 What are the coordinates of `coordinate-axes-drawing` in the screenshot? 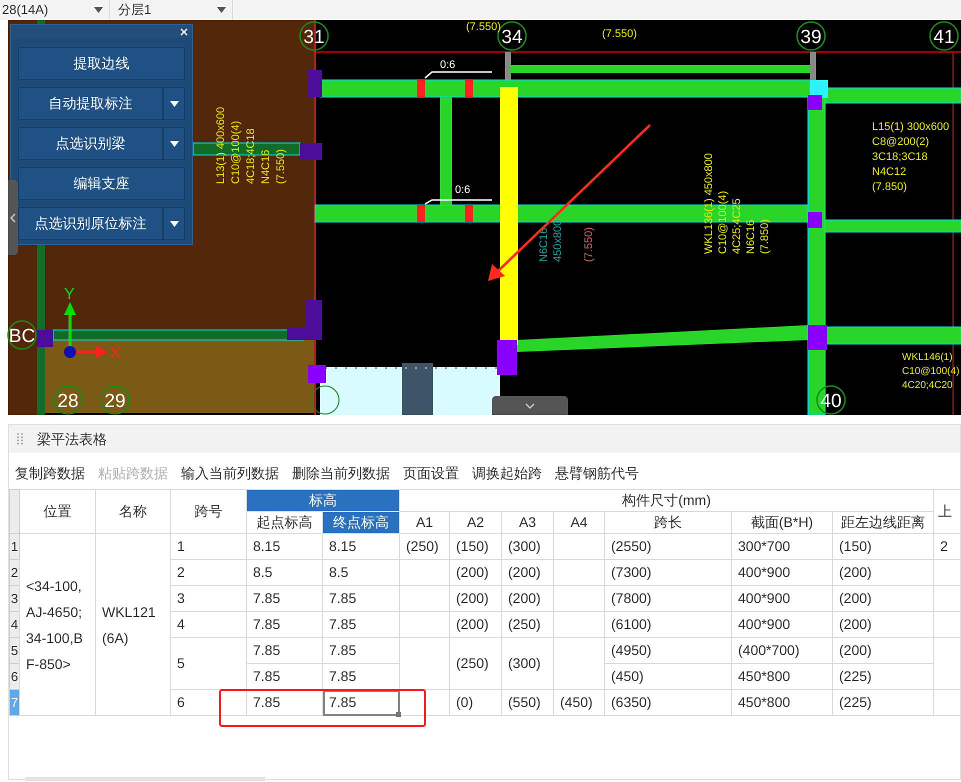 It's located at (86, 330).